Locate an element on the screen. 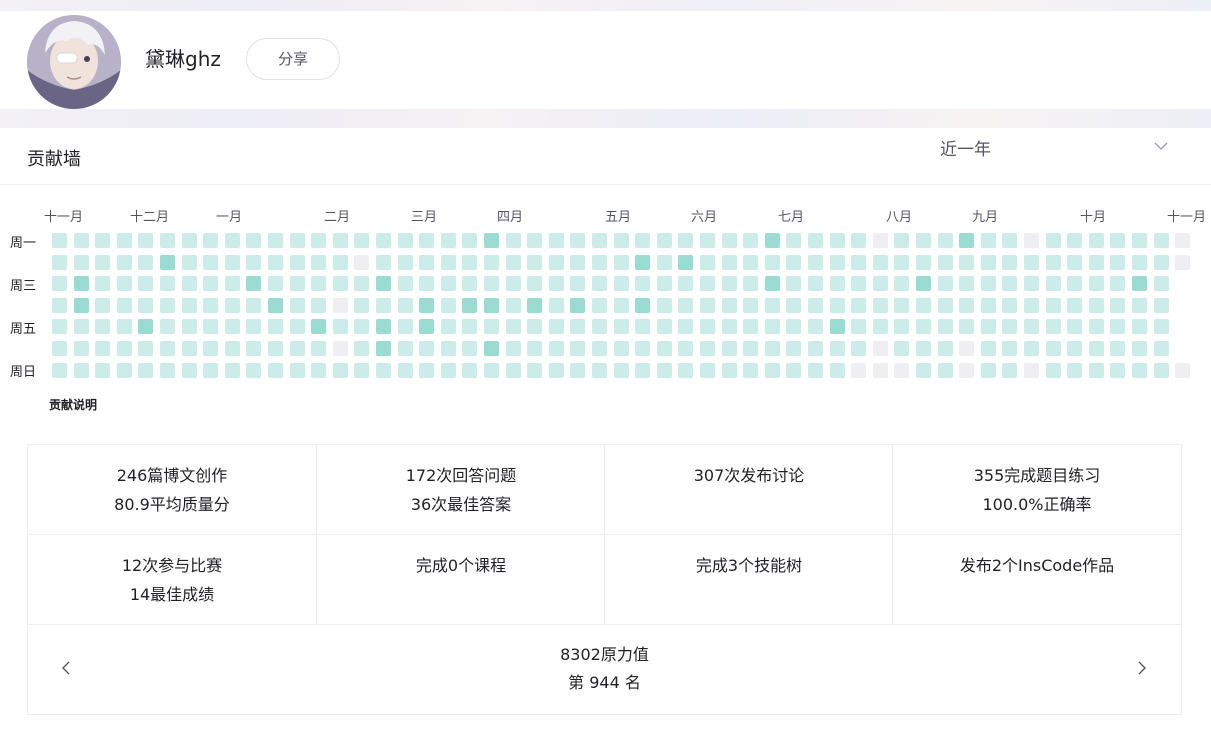 The image size is (1211, 744). chevron-left-icon is located at coordinates (66, 668).